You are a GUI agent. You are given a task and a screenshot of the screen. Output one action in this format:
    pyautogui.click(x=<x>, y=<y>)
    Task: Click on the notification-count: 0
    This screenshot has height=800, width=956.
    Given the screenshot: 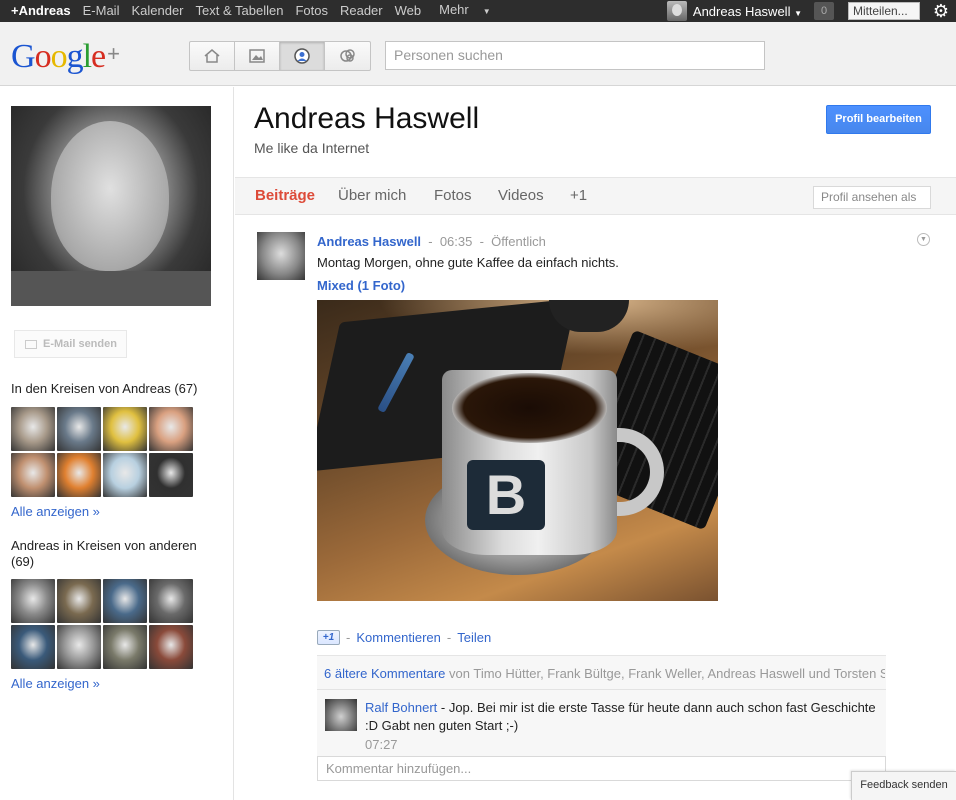 What is the action you would take?
    pyautogui.click(x=824, y=11)
    